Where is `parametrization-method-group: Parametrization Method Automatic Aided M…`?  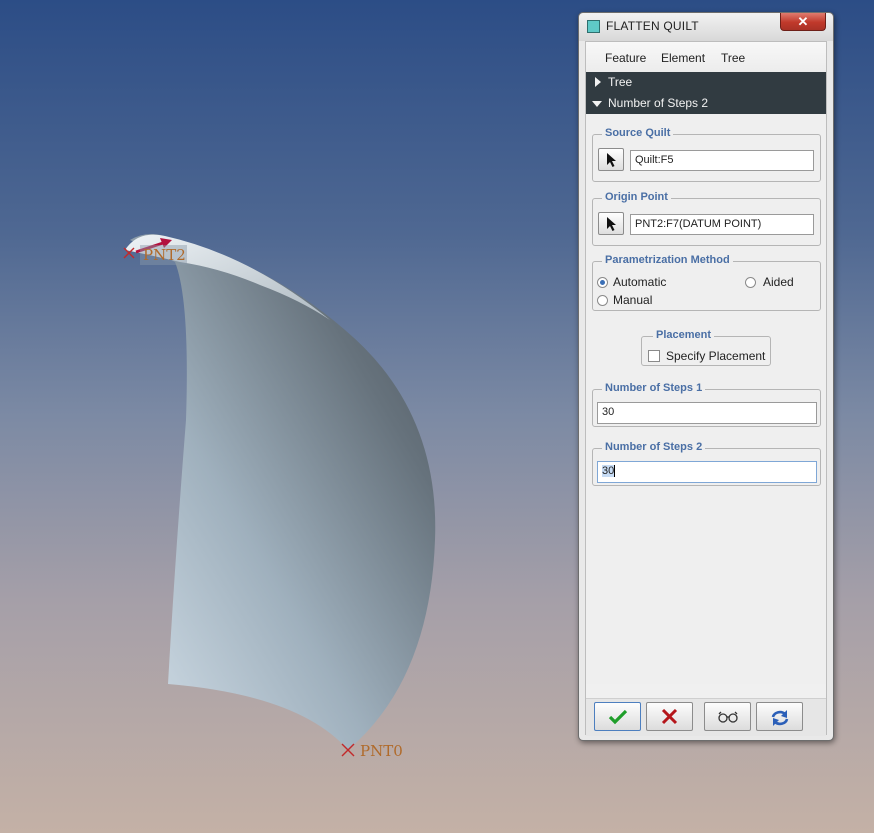
parametrization-method-group: Parametrization Method Automatic Aided M… is located at coordinates (706, 282).